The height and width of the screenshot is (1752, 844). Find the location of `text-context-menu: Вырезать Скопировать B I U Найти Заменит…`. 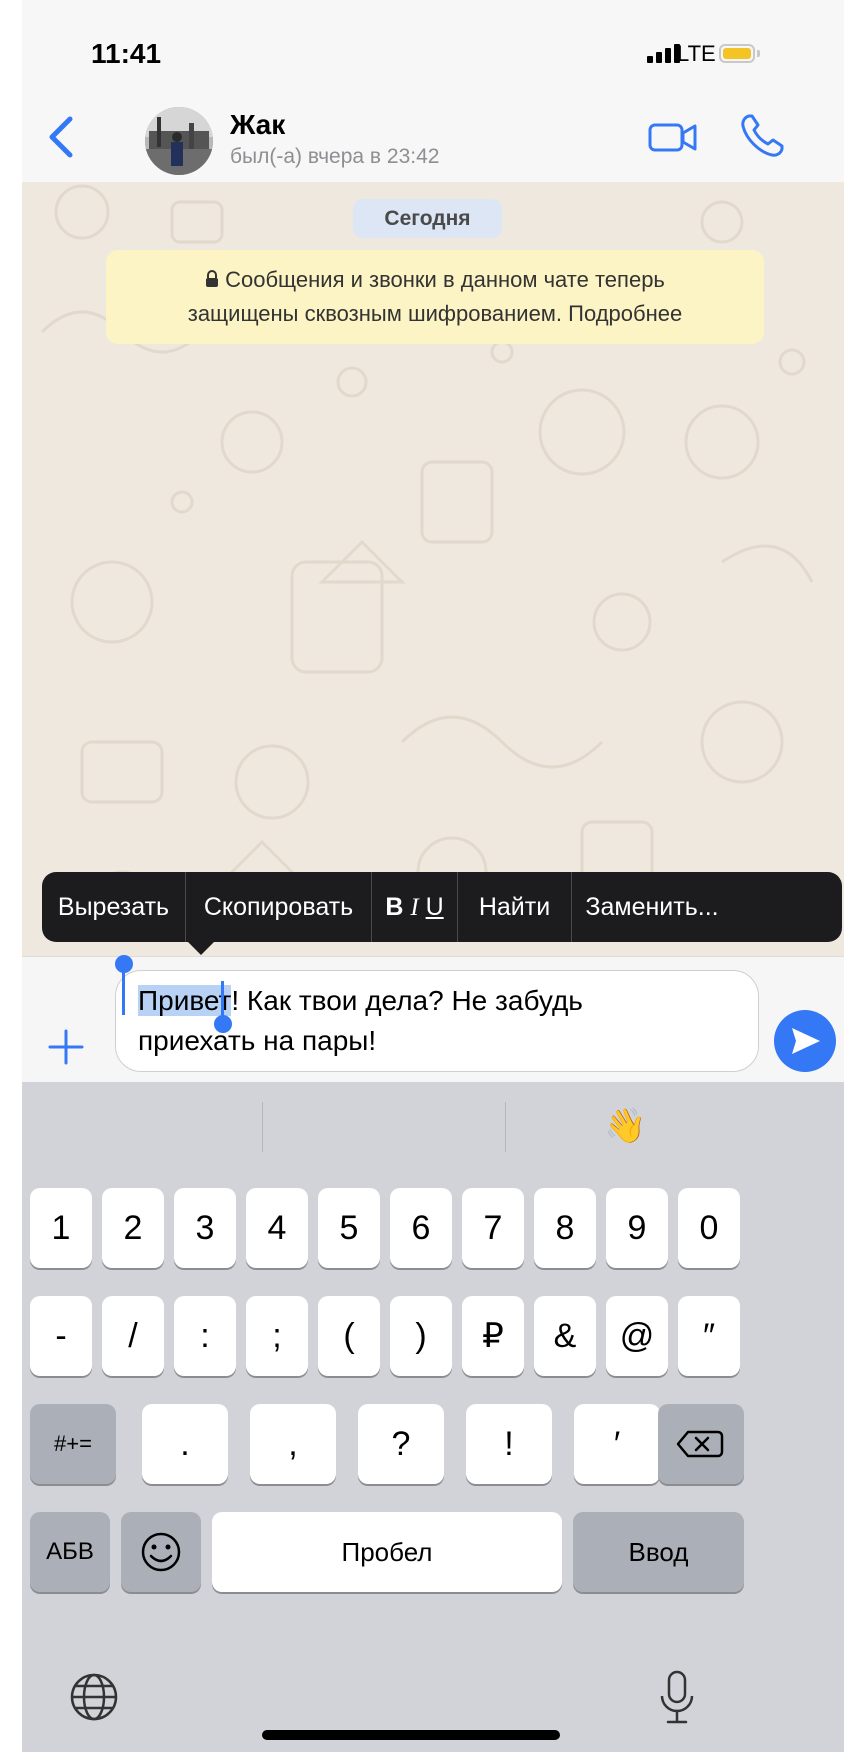

text-context-menu: Вырезать Скопировать B I U Найти Заменит… is located at coordinates (442, 907).